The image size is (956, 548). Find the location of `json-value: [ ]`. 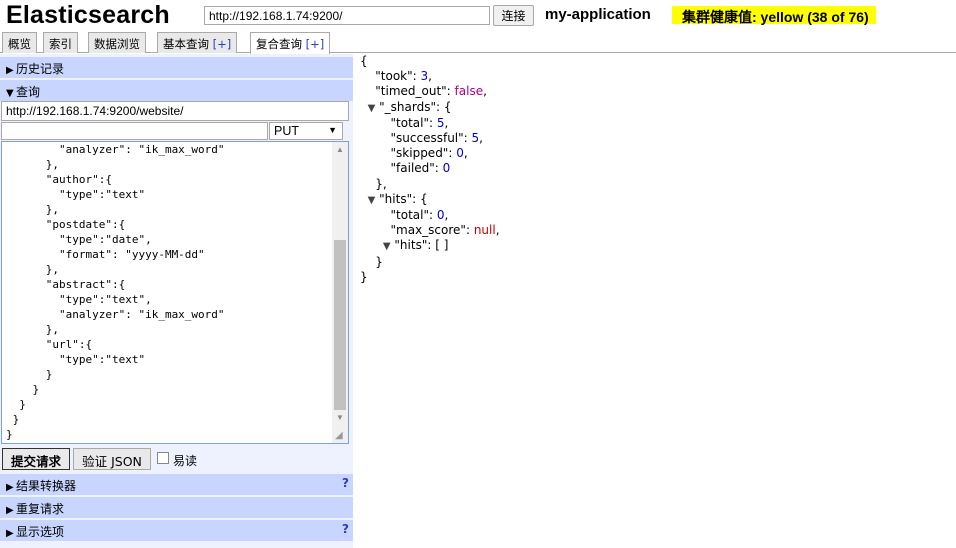

json-value: [ ] is located at coordinates (442, 245).